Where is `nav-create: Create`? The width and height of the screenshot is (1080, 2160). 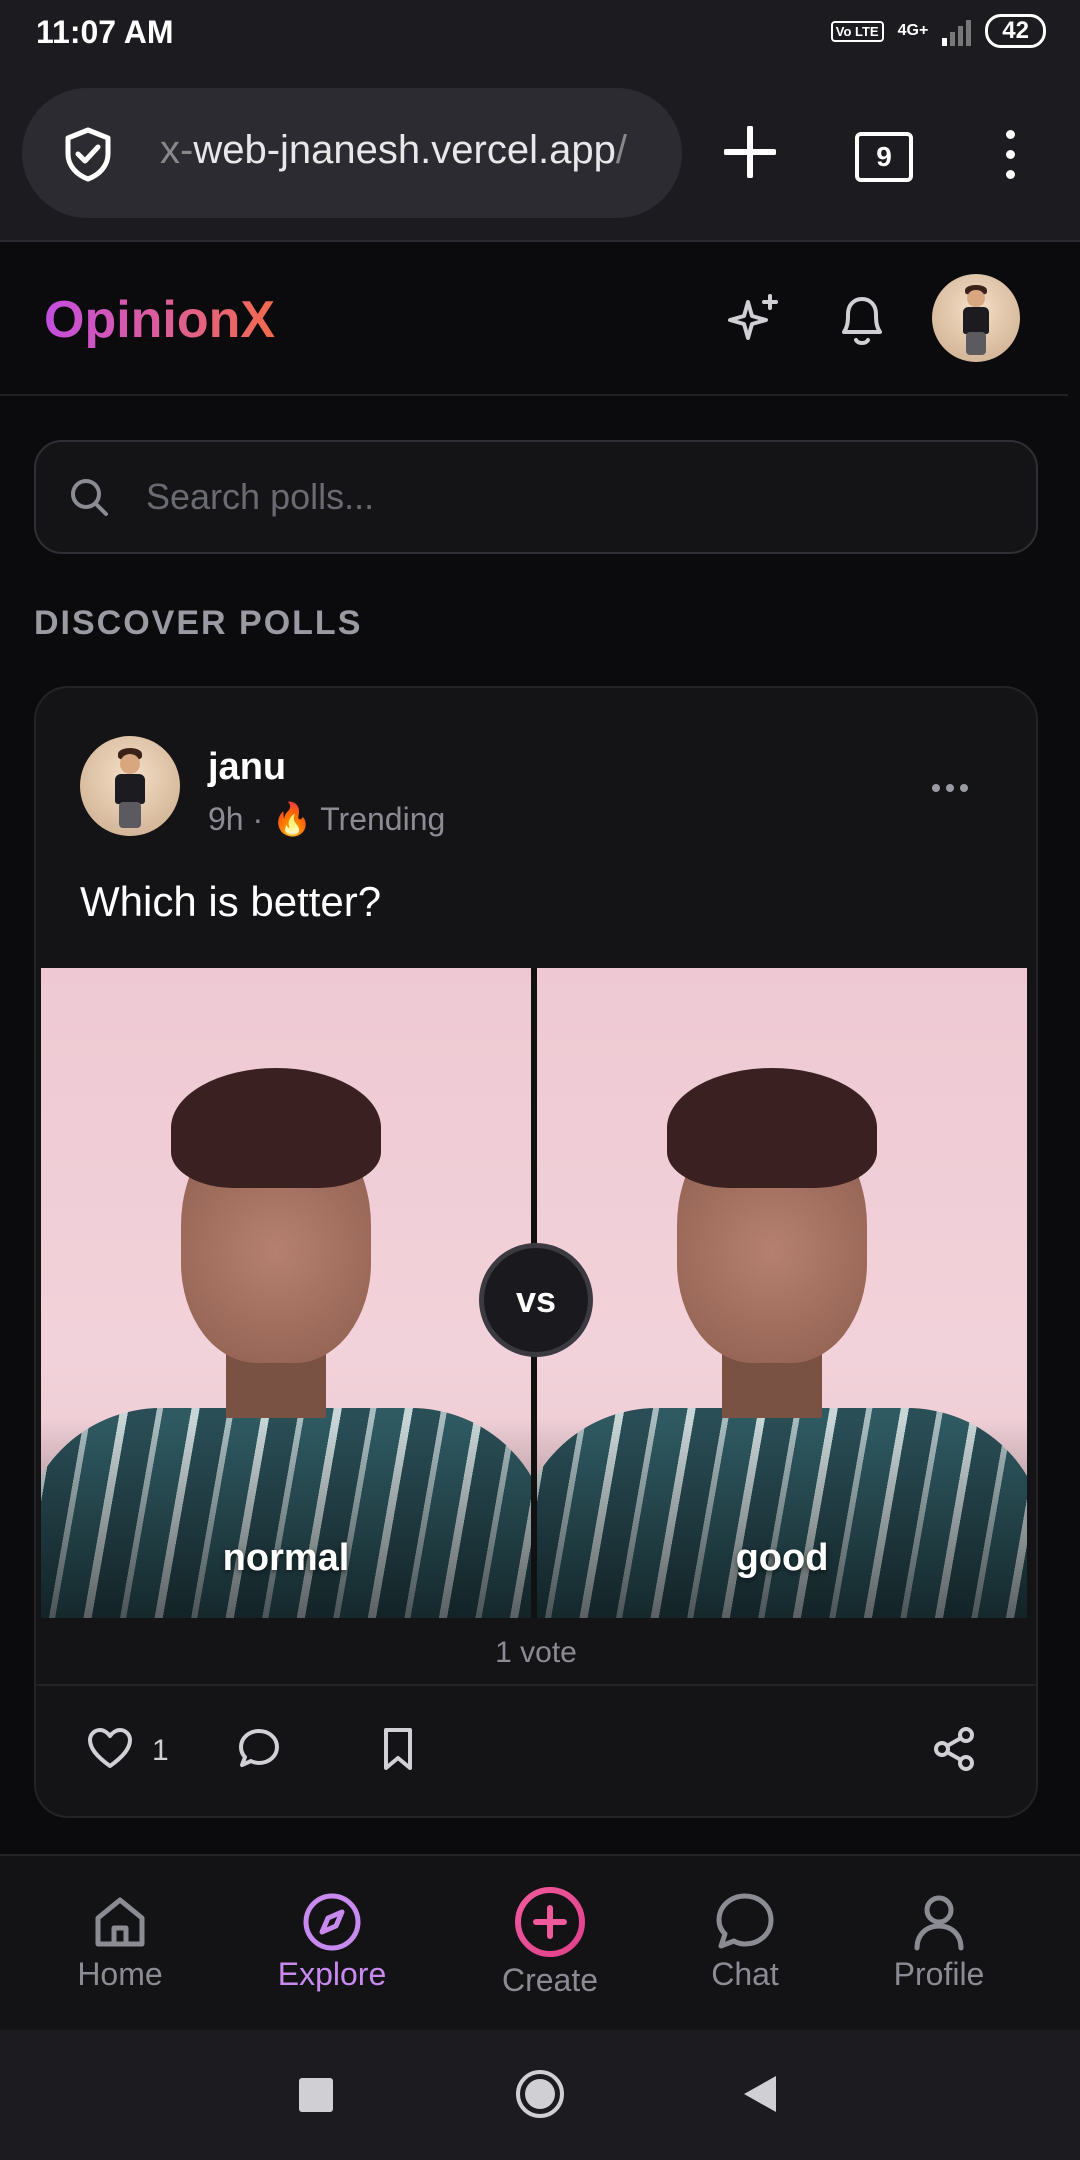 nav-create: Create is located at coordinates (550, 1944).